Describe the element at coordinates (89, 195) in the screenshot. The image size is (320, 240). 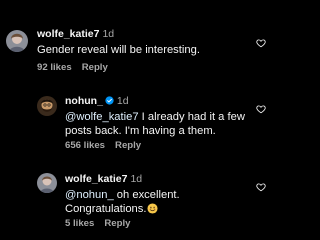
I see `mention-link: @nohun_` at that location.